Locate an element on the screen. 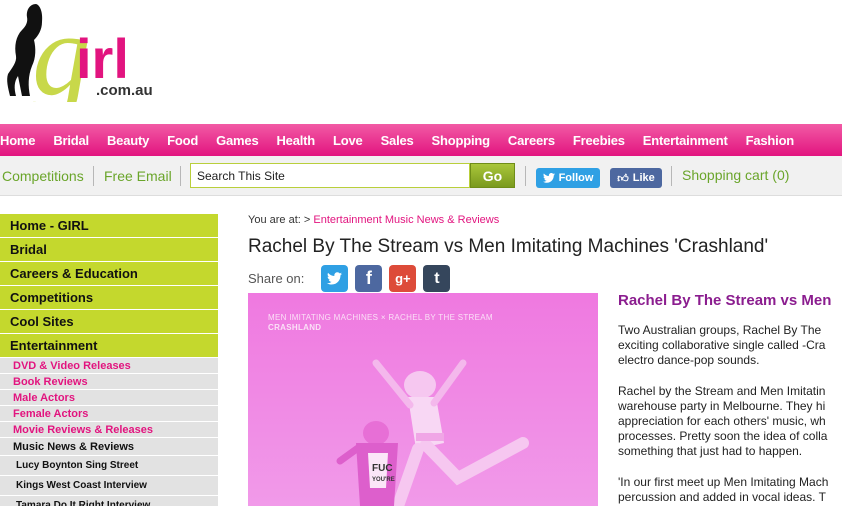  paragraph-line: percussion and added in vocal ideas. T is located at coordinates (722, 497).